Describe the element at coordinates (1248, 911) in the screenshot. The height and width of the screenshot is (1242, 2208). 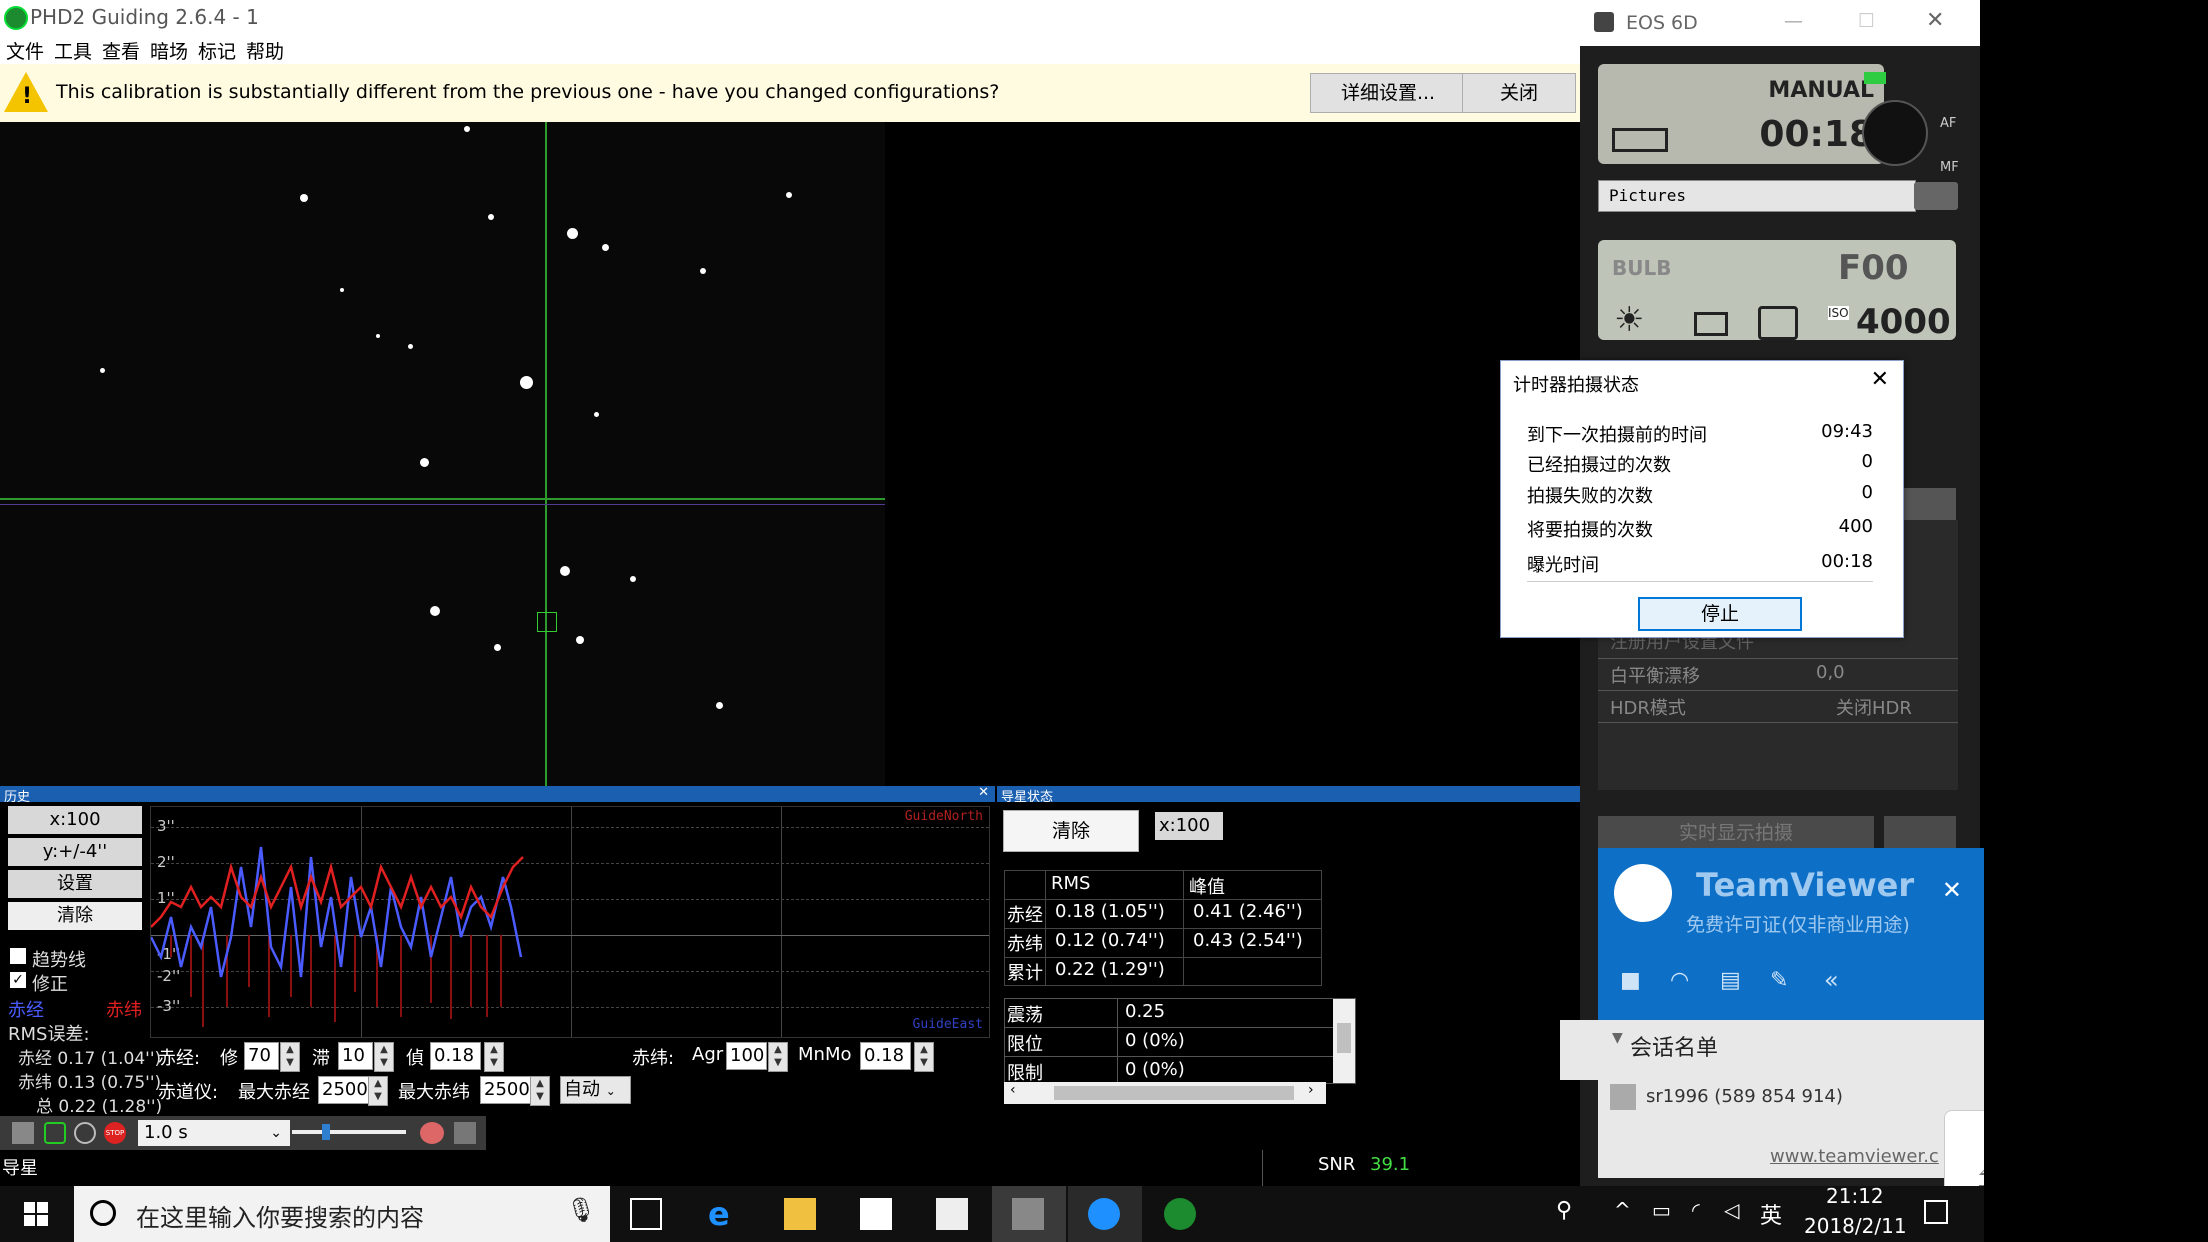
I see `stats-row-peak: 0.41 (2.46'')` at that location.